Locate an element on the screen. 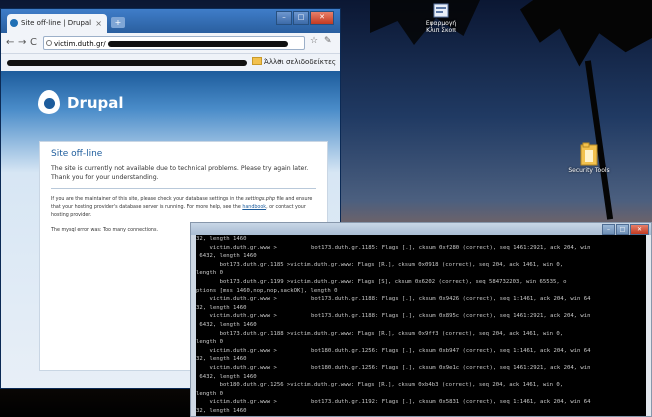  drupal-favicon-icon is located at coordinates (14, 23).